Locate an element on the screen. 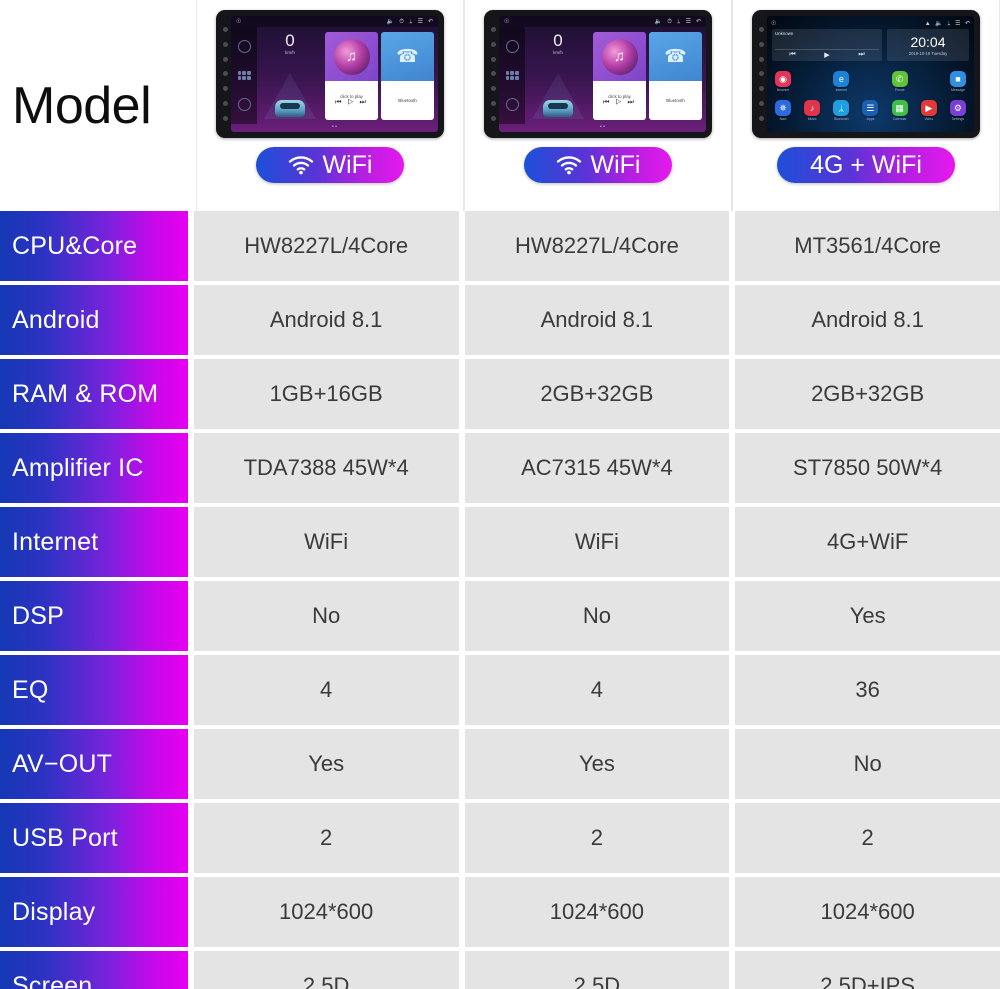 This screenshot has height=989, width=1000. table-cell: 2.5D+IPS is located at coordinates (867, 970).